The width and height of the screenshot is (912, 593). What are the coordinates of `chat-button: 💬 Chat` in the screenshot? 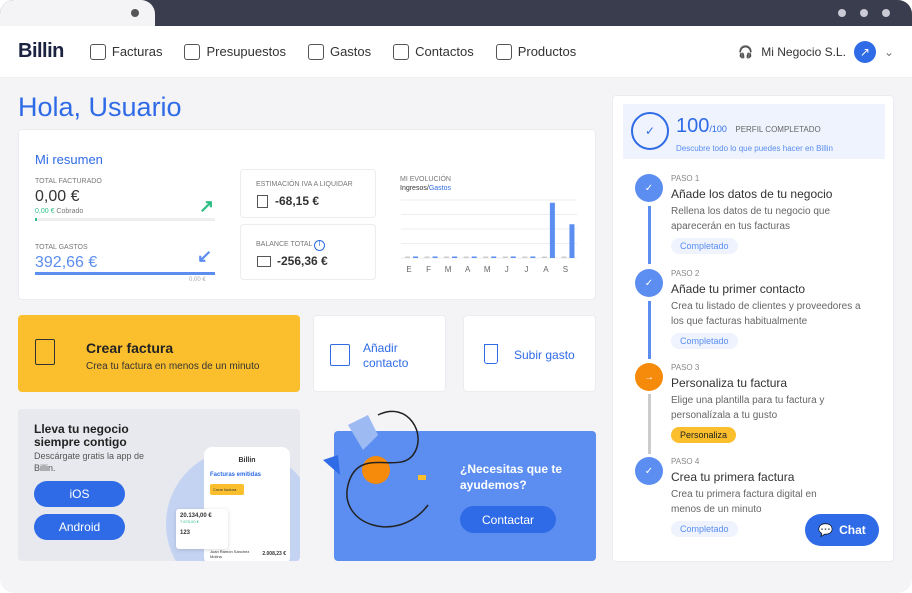 It's located at (842, 530).